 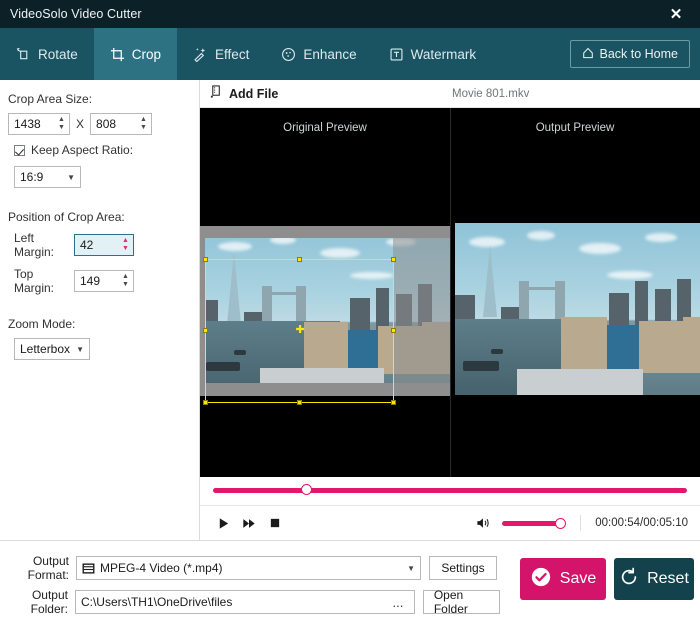 I want to click on reset-icon, so click(x=629, y=579).